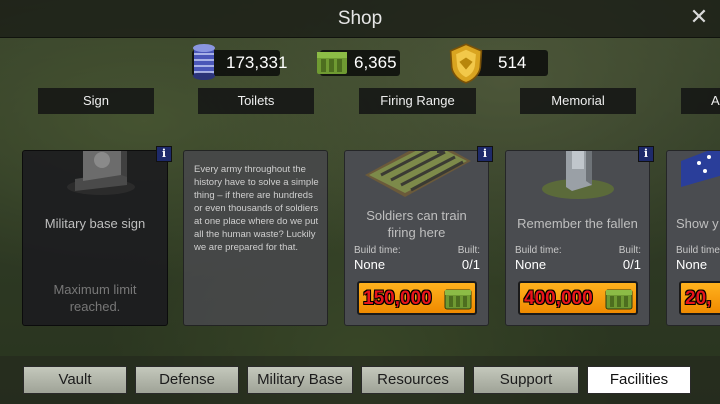 This screenshot has width=720, height=404. I want to click on item-tab-memorial: Memorial, so click(578, 101).